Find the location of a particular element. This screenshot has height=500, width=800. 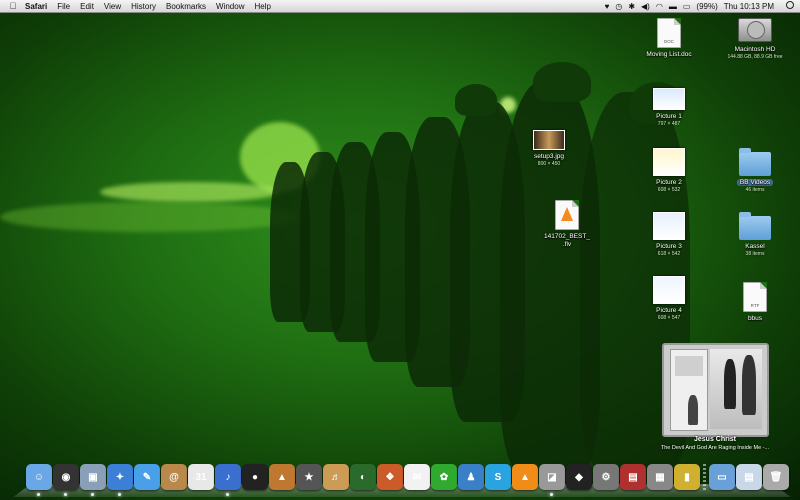

dashboard-icon: ◉ is located at coordinates (66, 480).